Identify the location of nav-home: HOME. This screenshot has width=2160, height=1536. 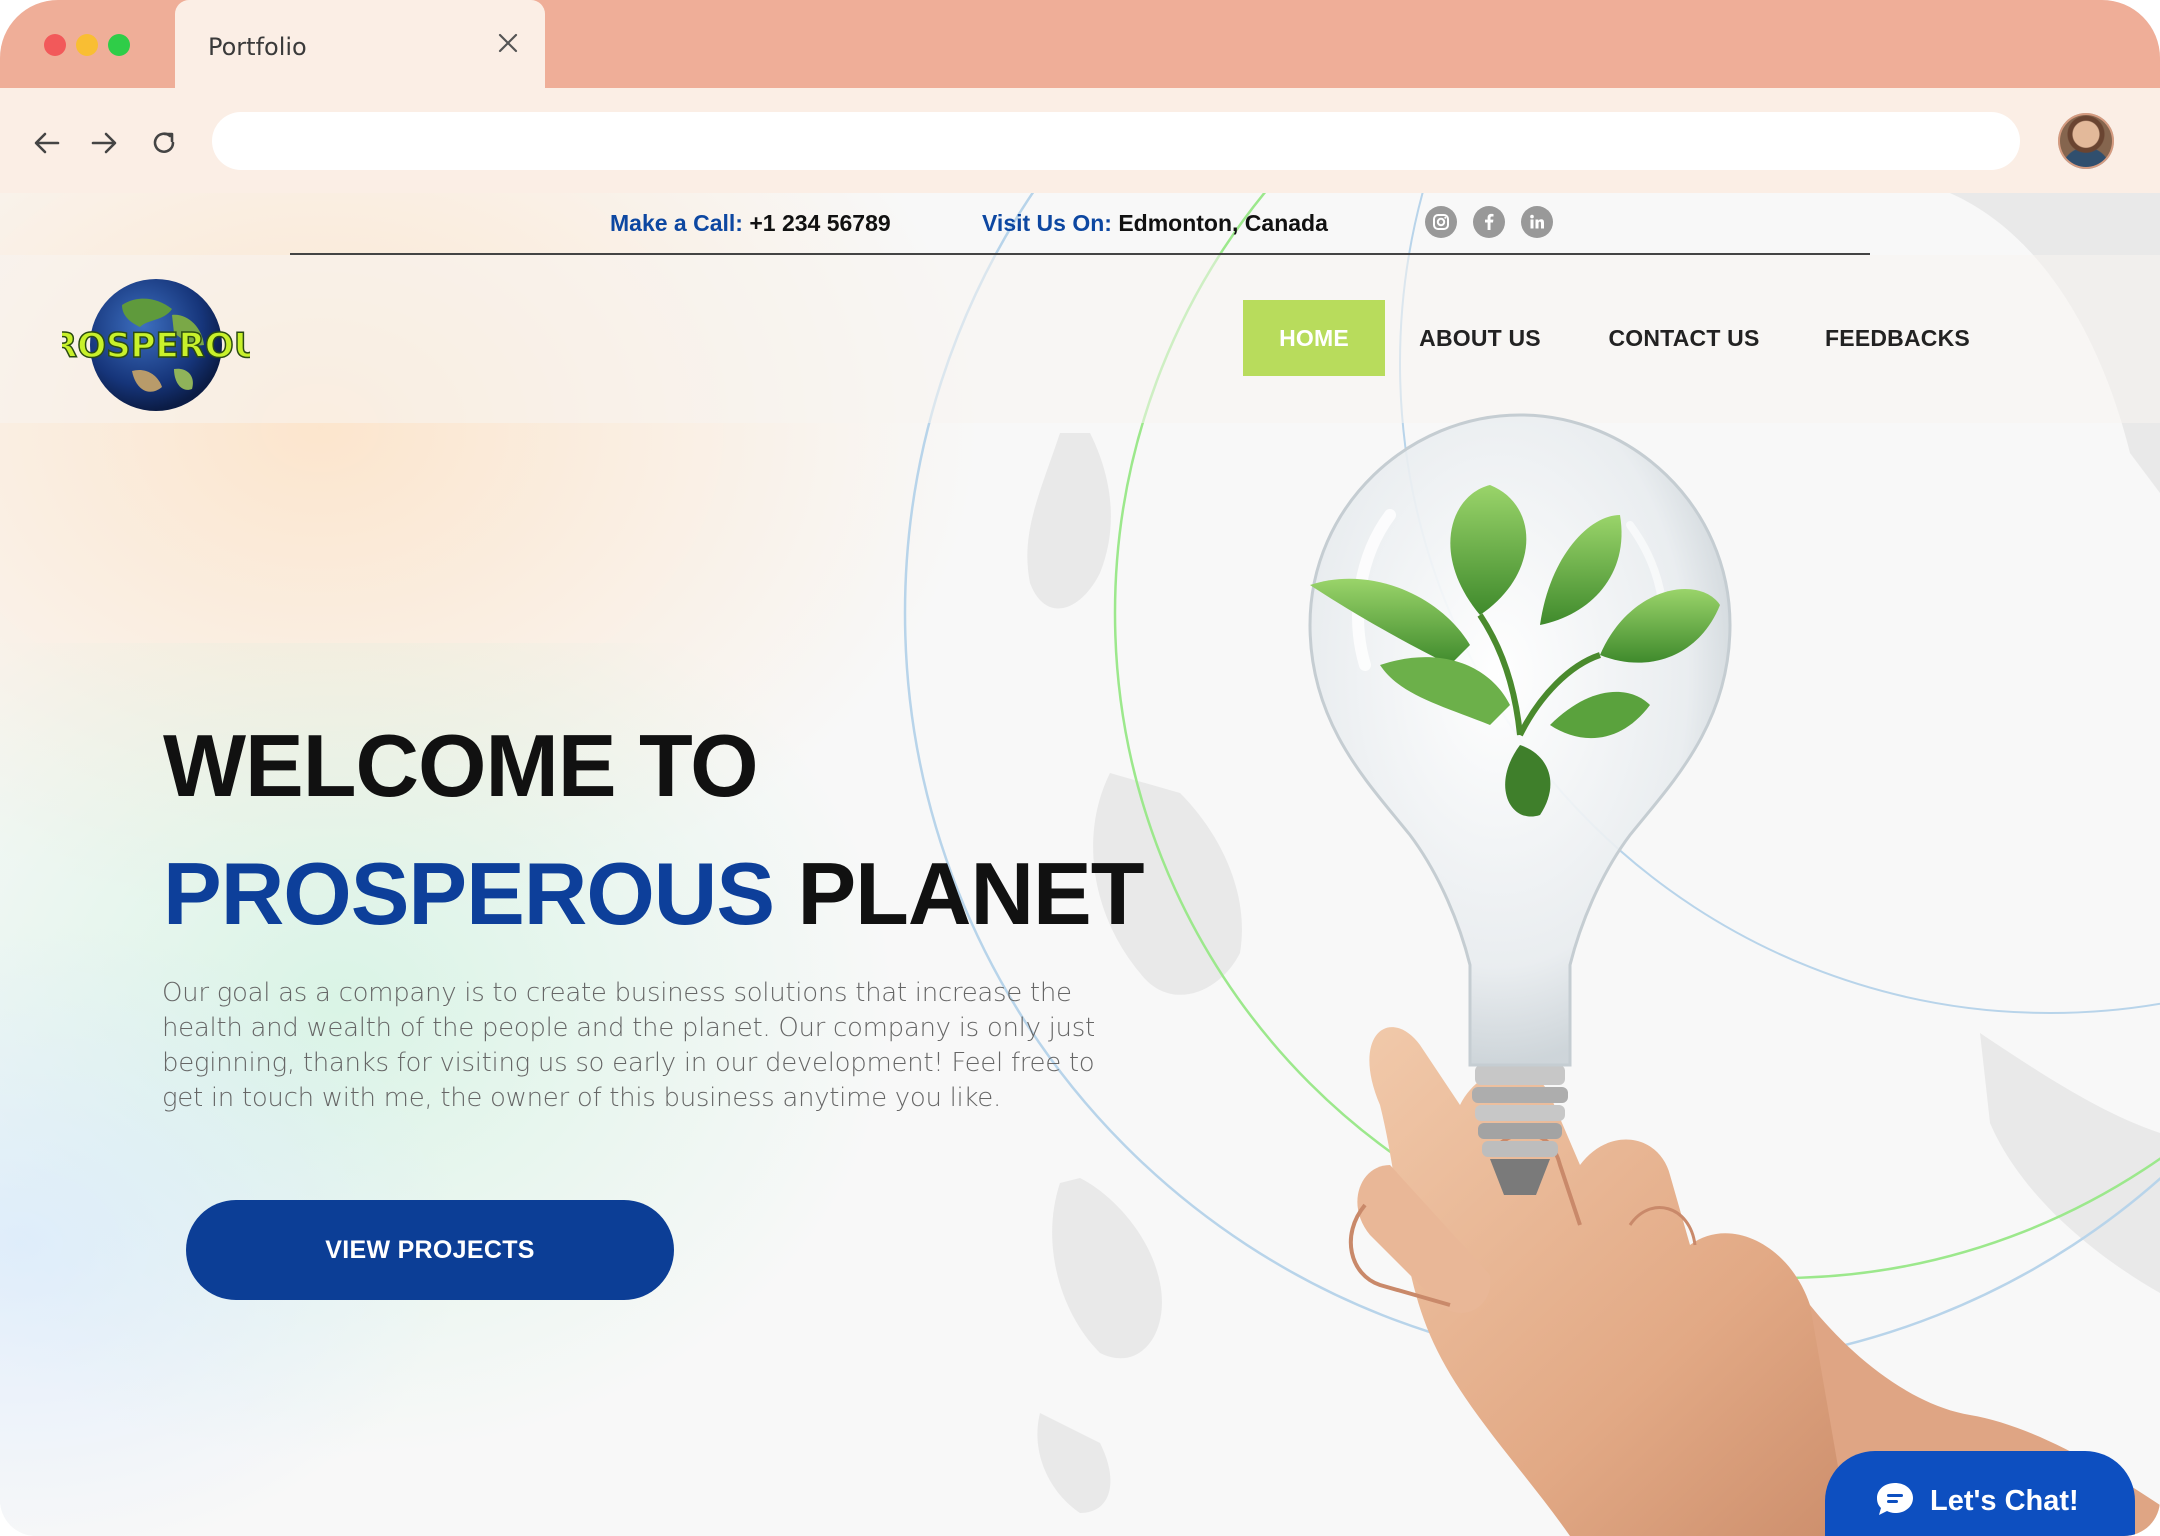
(1314, 338).